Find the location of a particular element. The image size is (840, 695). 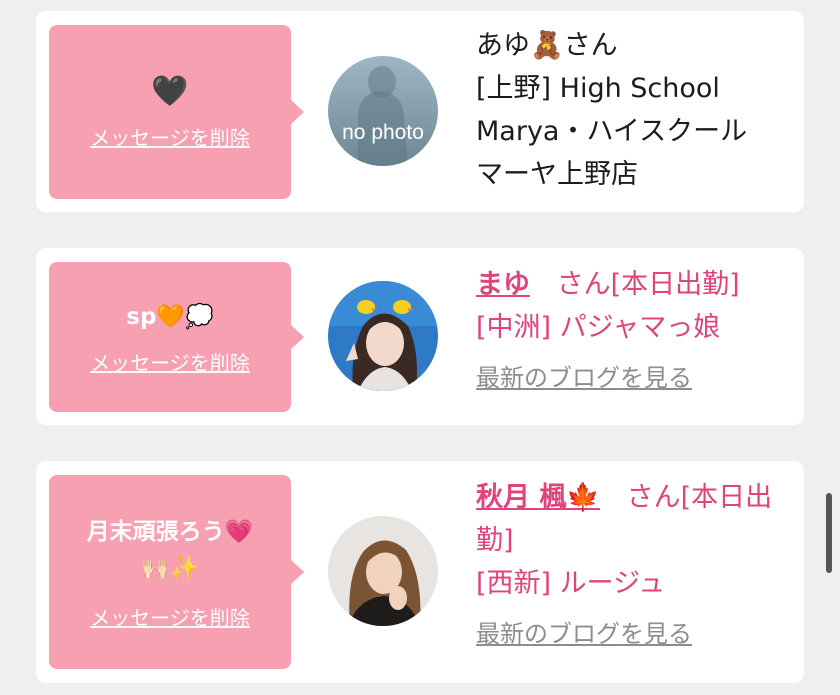

name-suffix: さん[本日出勤] is located at coordinates (648, 284).